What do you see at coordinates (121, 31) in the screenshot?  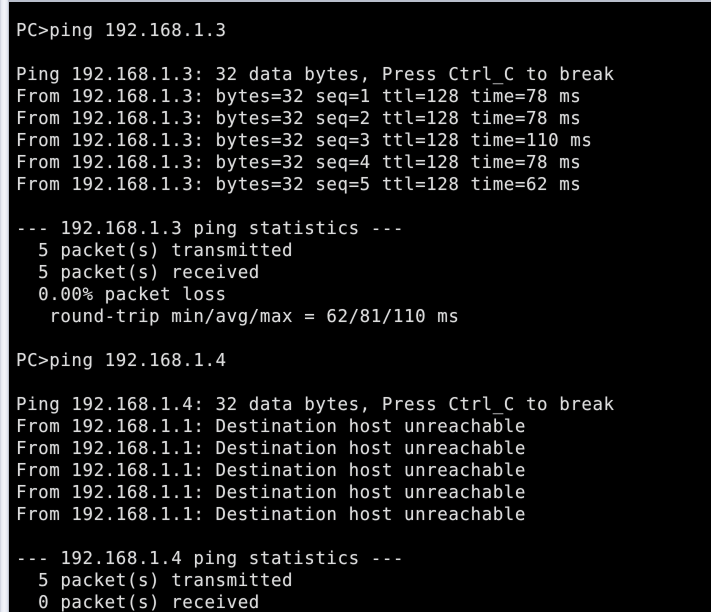 I see `terminal-line: PC>ping 192.168.1.3` at bounding box center [121, 31].